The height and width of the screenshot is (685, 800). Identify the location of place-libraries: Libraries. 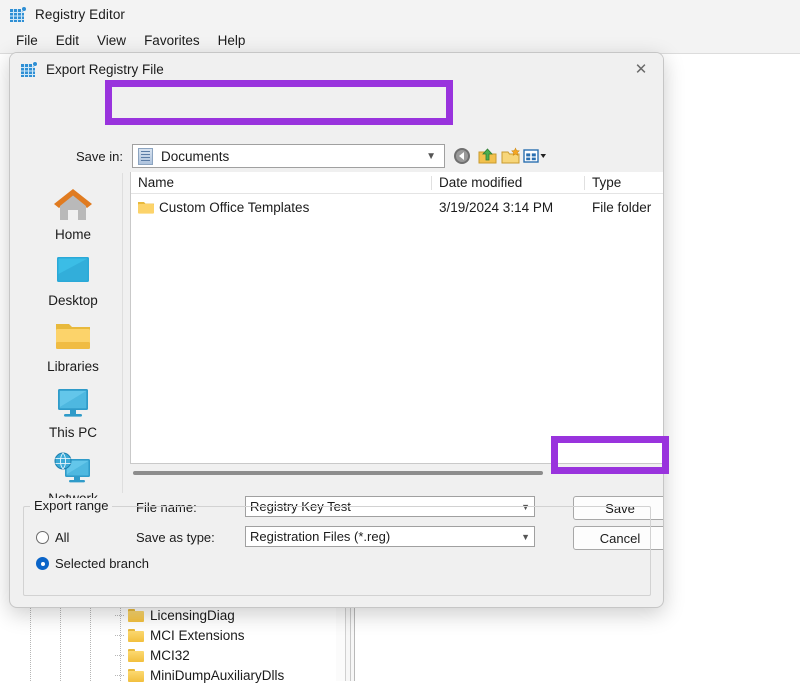
(73, 346).